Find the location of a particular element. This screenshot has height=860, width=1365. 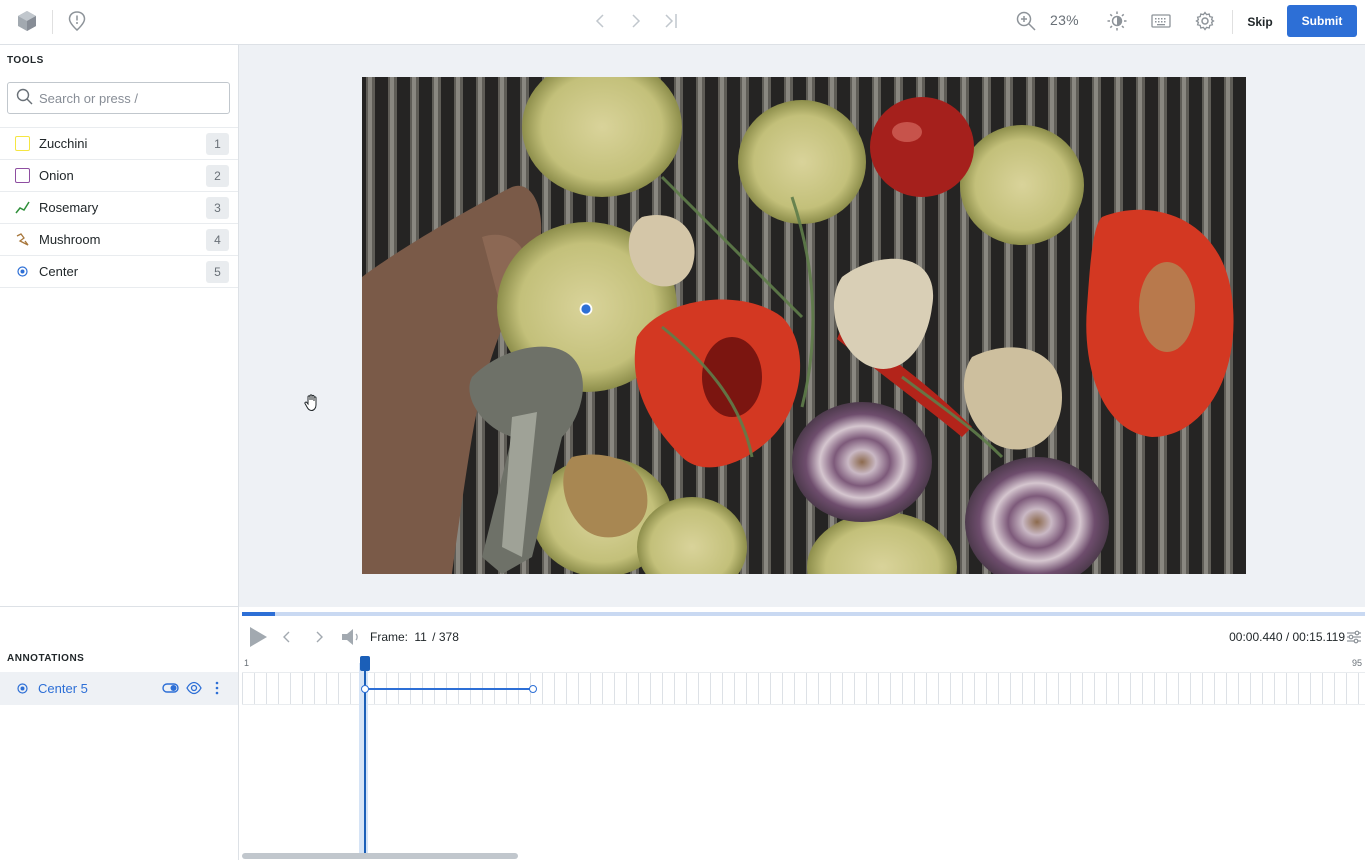

search-input is located at coordinates (129, 98).